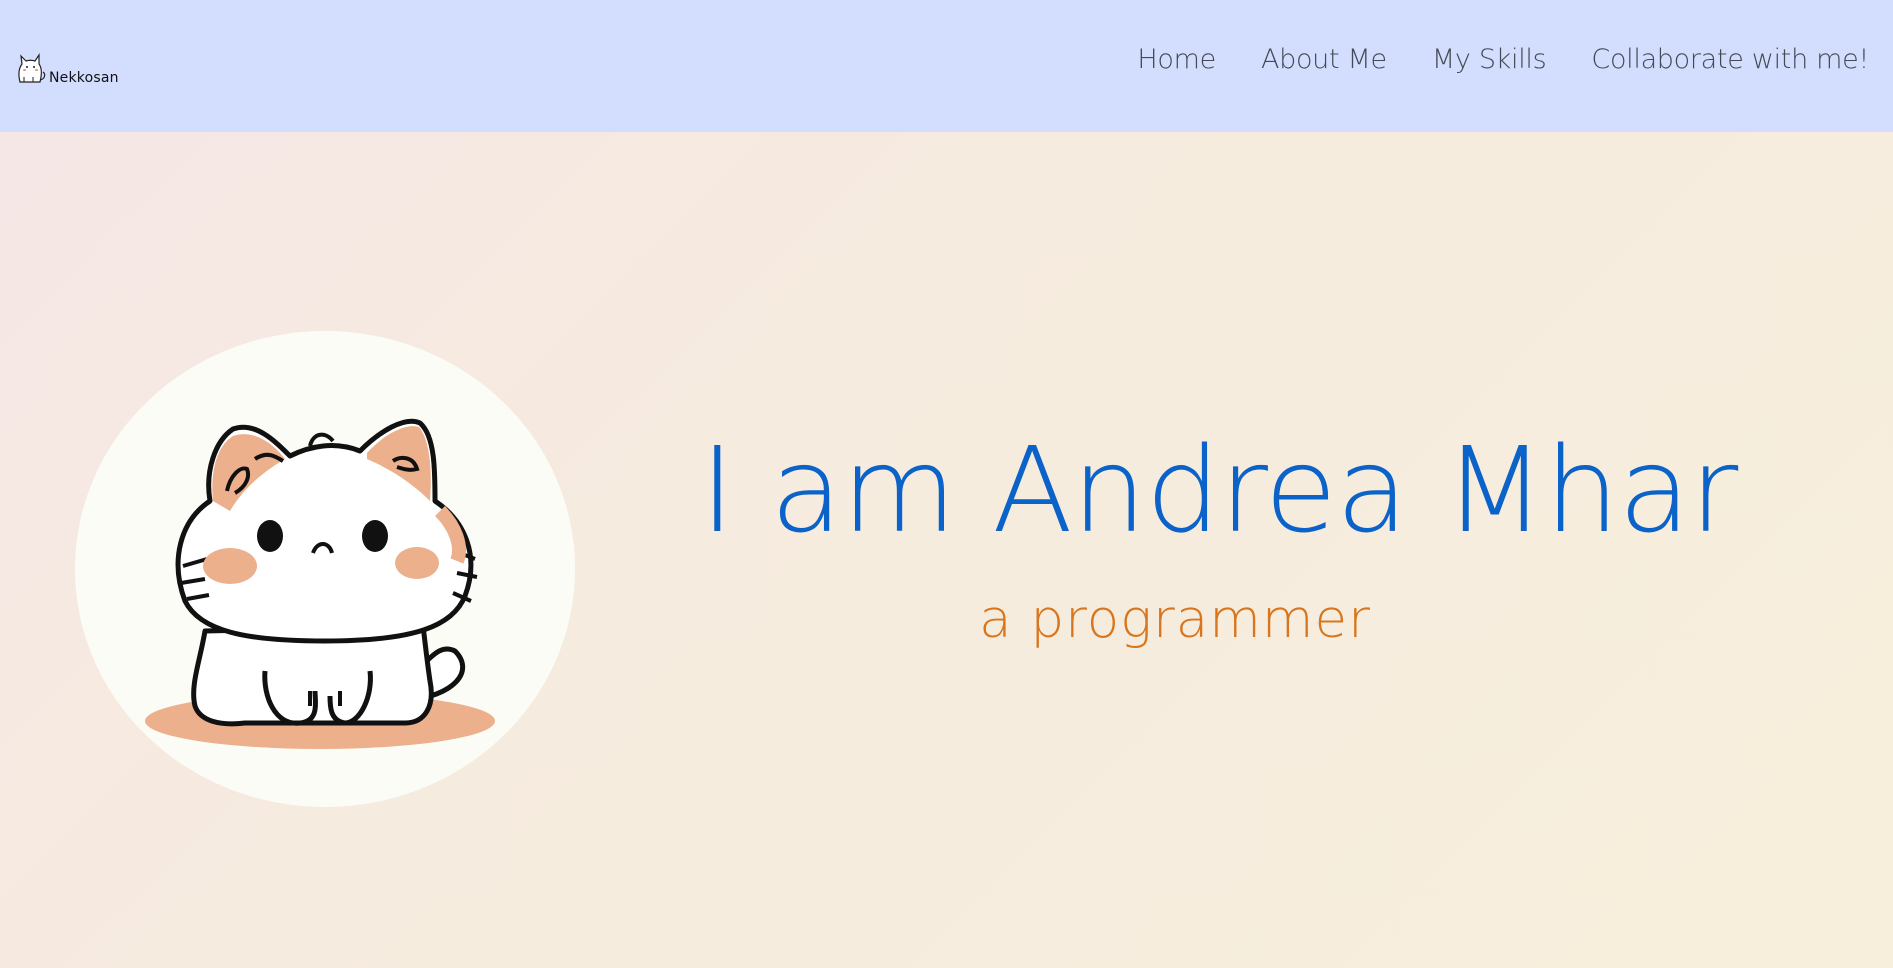 The height and width of the screenshot is (968, 1893). What do you see at coordinates (1176, 59) in the screenshot?
I see `nav-home-link: Home` at bounding box center [1176, 59].